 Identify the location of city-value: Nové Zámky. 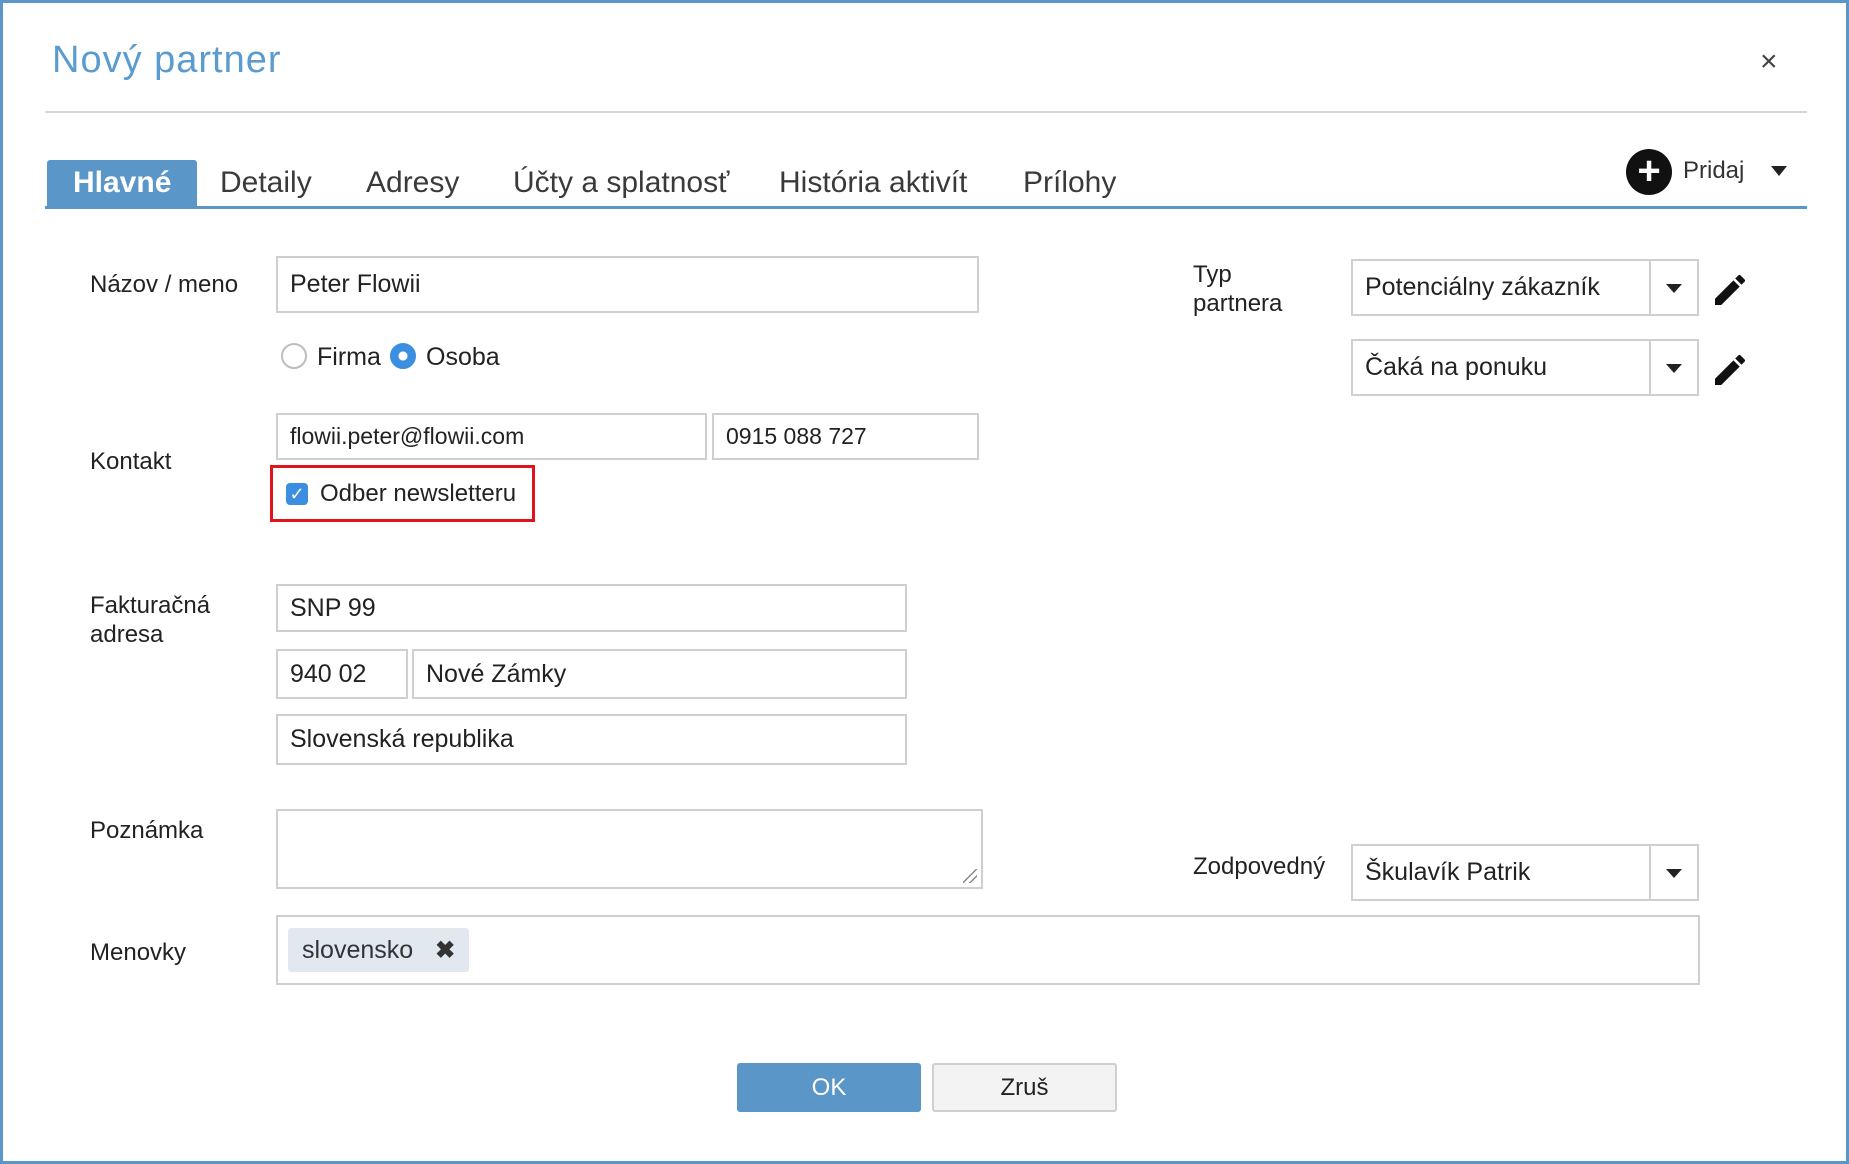
(496, 673).